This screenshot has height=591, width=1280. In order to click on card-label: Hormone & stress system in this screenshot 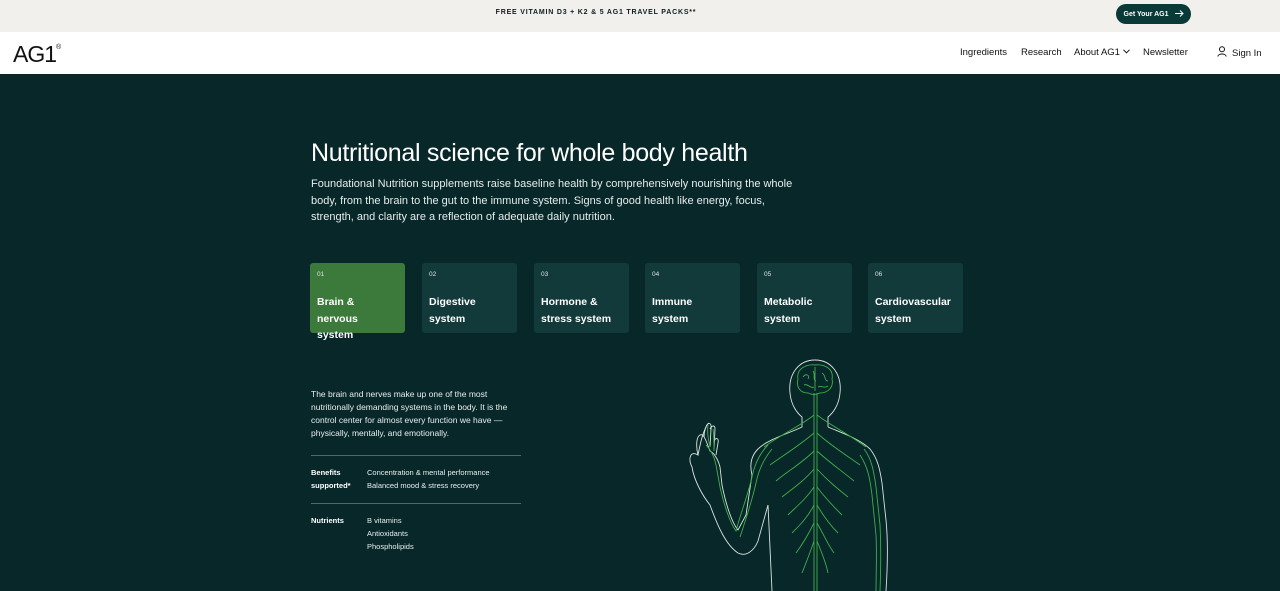, I will do `click(576, 310)`.